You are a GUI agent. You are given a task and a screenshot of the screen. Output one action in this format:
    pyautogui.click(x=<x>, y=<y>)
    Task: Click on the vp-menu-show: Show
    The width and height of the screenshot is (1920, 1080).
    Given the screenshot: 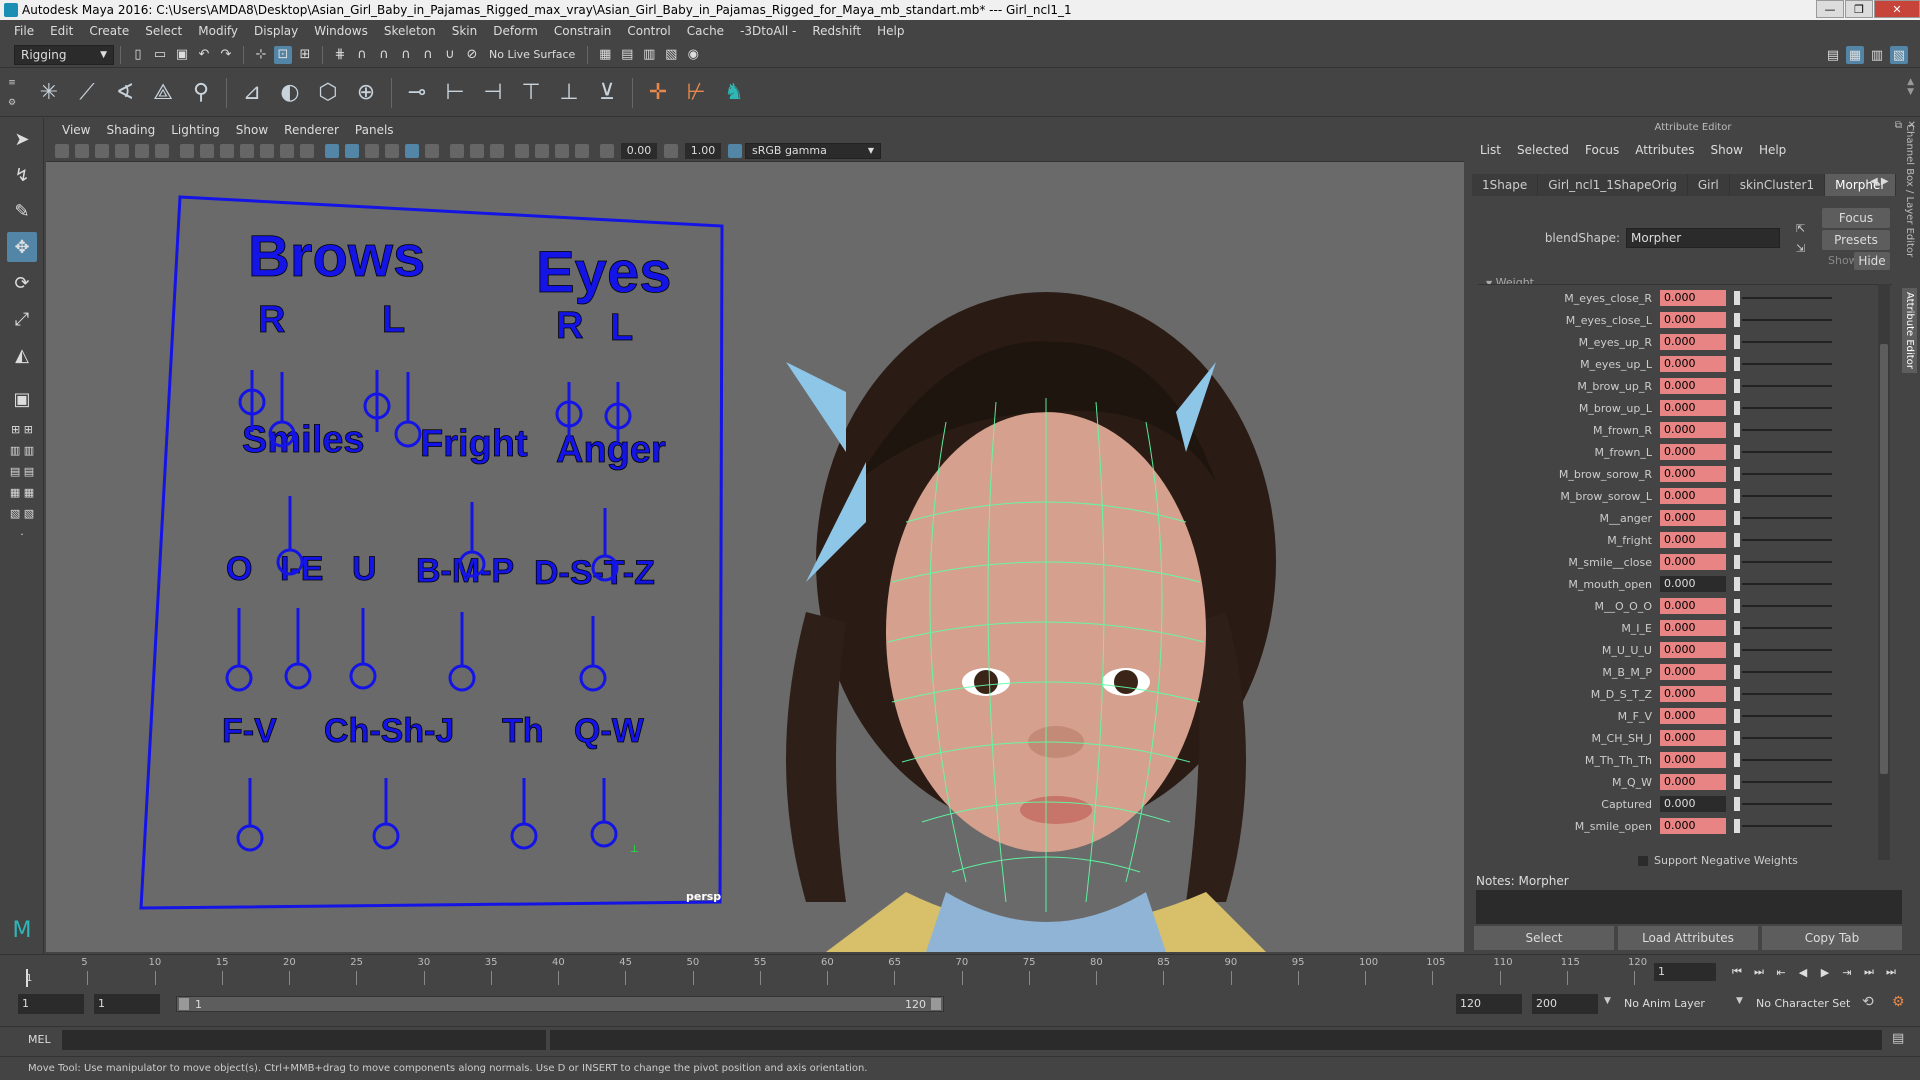 What is the action you would take?
    pyautogui.click(x=252, y=130)
    